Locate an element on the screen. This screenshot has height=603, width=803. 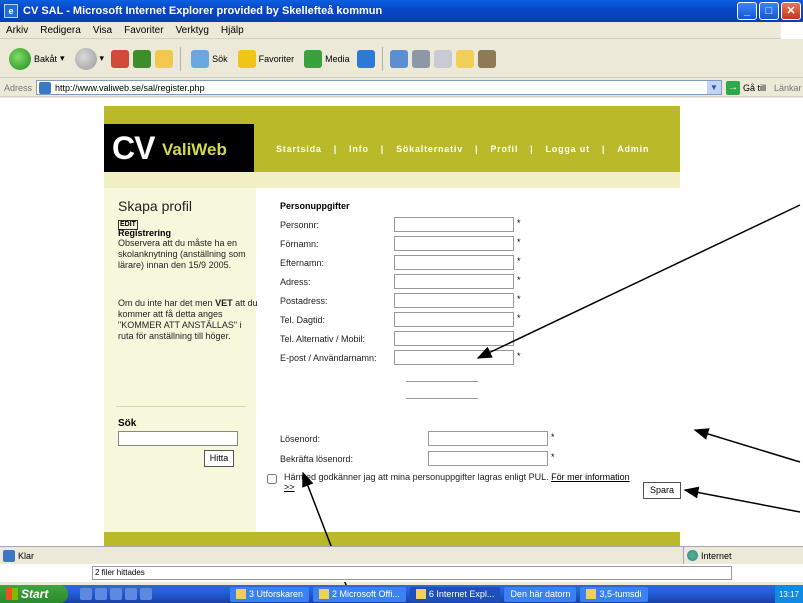
epost-label: E-post / Användarnamn: is located at coordinates (328, 358).